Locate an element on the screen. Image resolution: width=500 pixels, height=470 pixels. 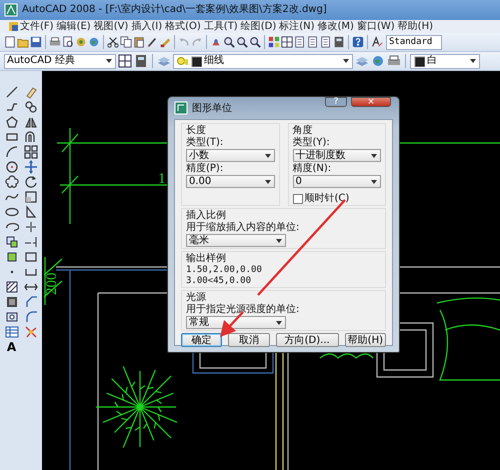
polygon-icon is located at coordinates (11, 122).